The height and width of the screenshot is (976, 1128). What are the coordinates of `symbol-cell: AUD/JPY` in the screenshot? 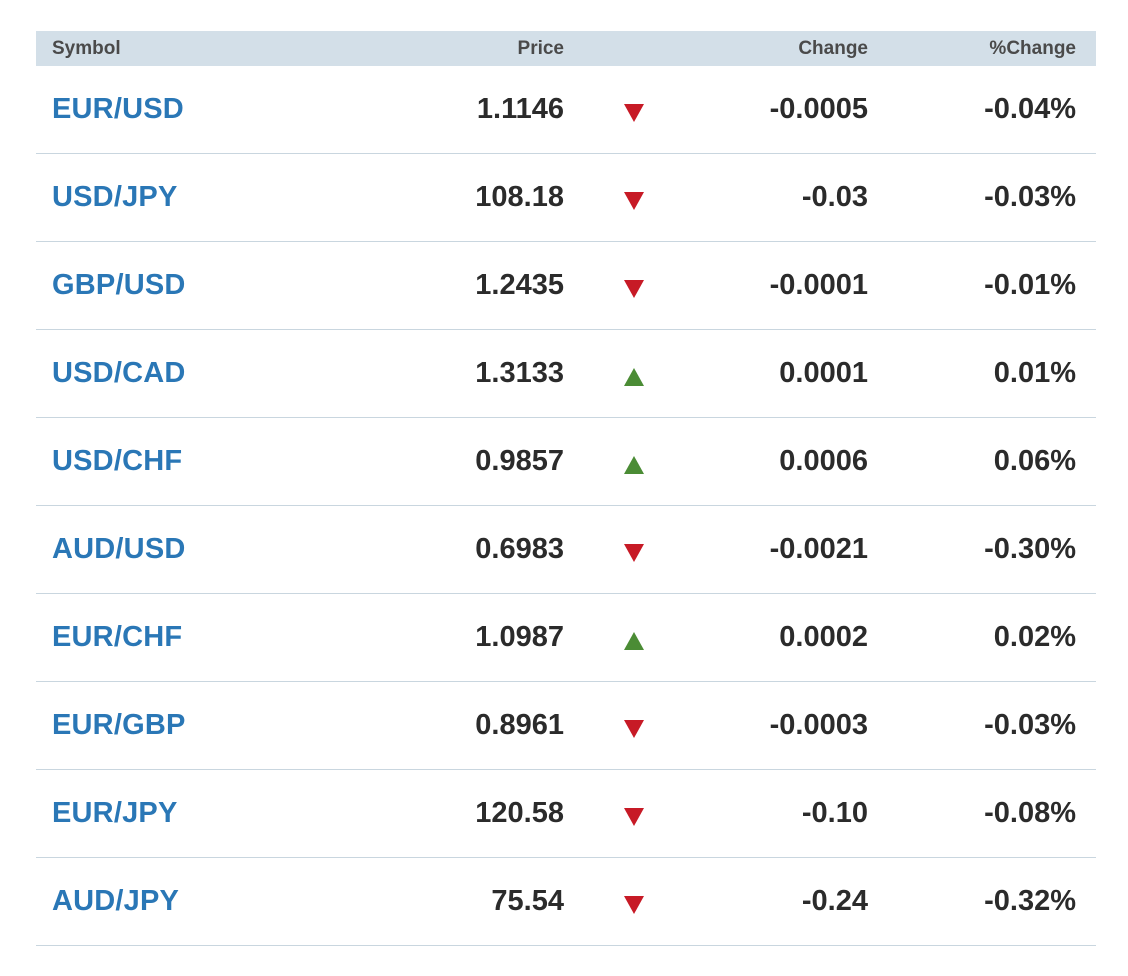 It's located at (136, 901).